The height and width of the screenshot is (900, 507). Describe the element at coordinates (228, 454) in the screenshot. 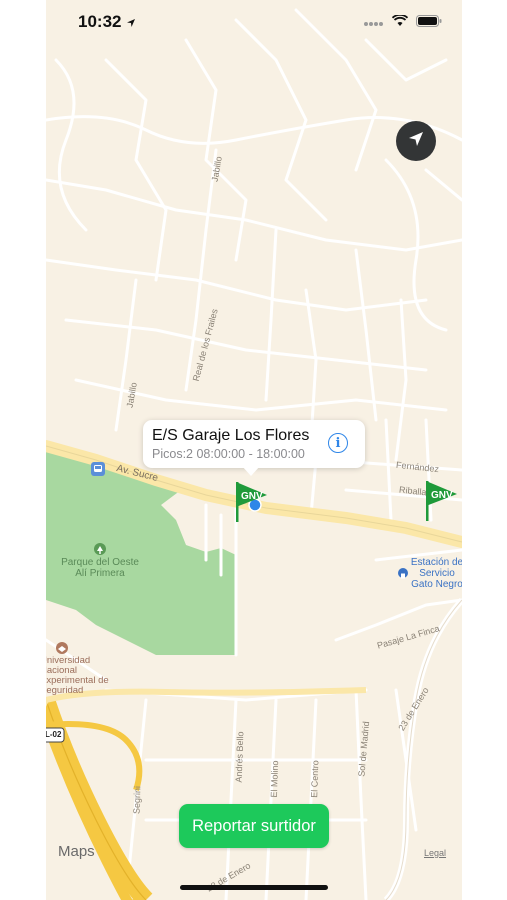

I see `callout-subtitle: Picos:2 08:00:00 - 18:00:00` at that location.